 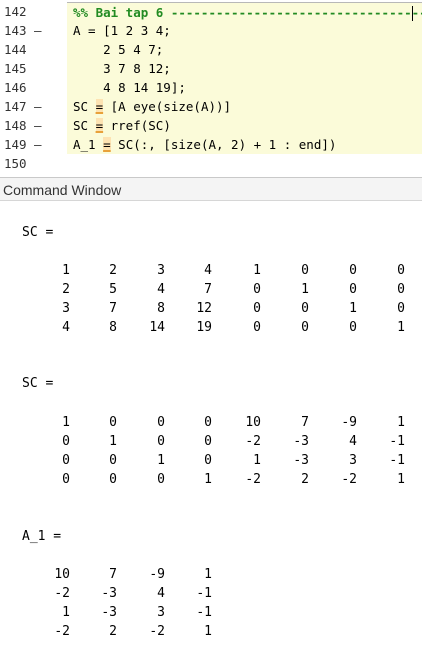 I want to click on line-number: 148, so click(x=15, y=125).